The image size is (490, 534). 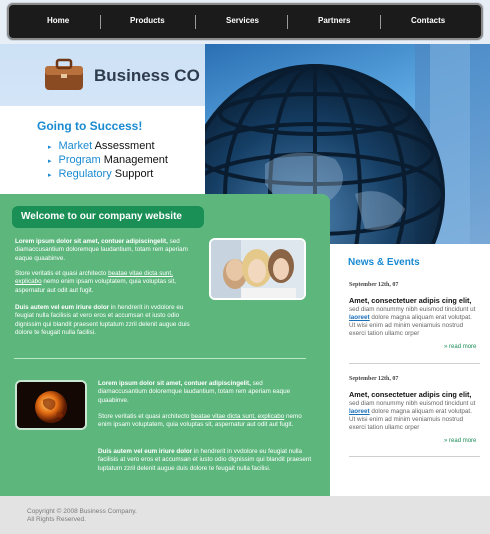 I want to click on team-illustration, so click(x=257, y=269).